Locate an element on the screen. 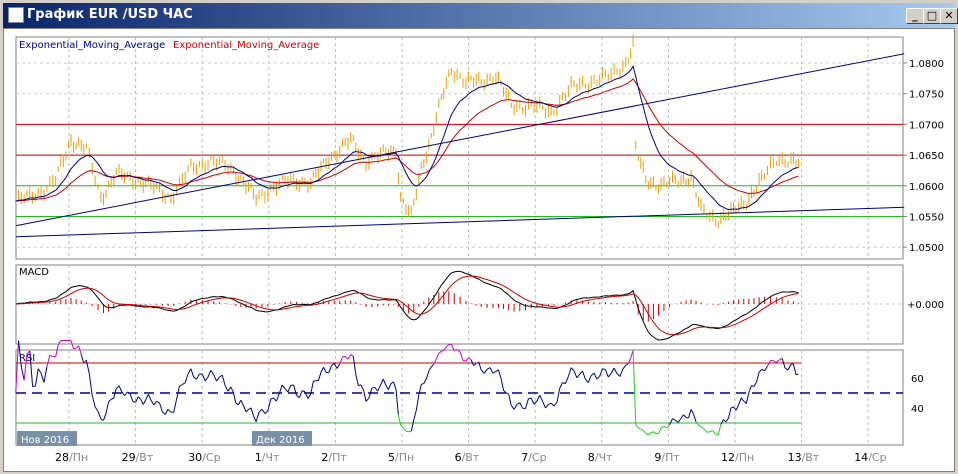 The width and height of the screenshot is (958, 474). price-tick-label: 1.0750 is located at coordinates (926, 95).